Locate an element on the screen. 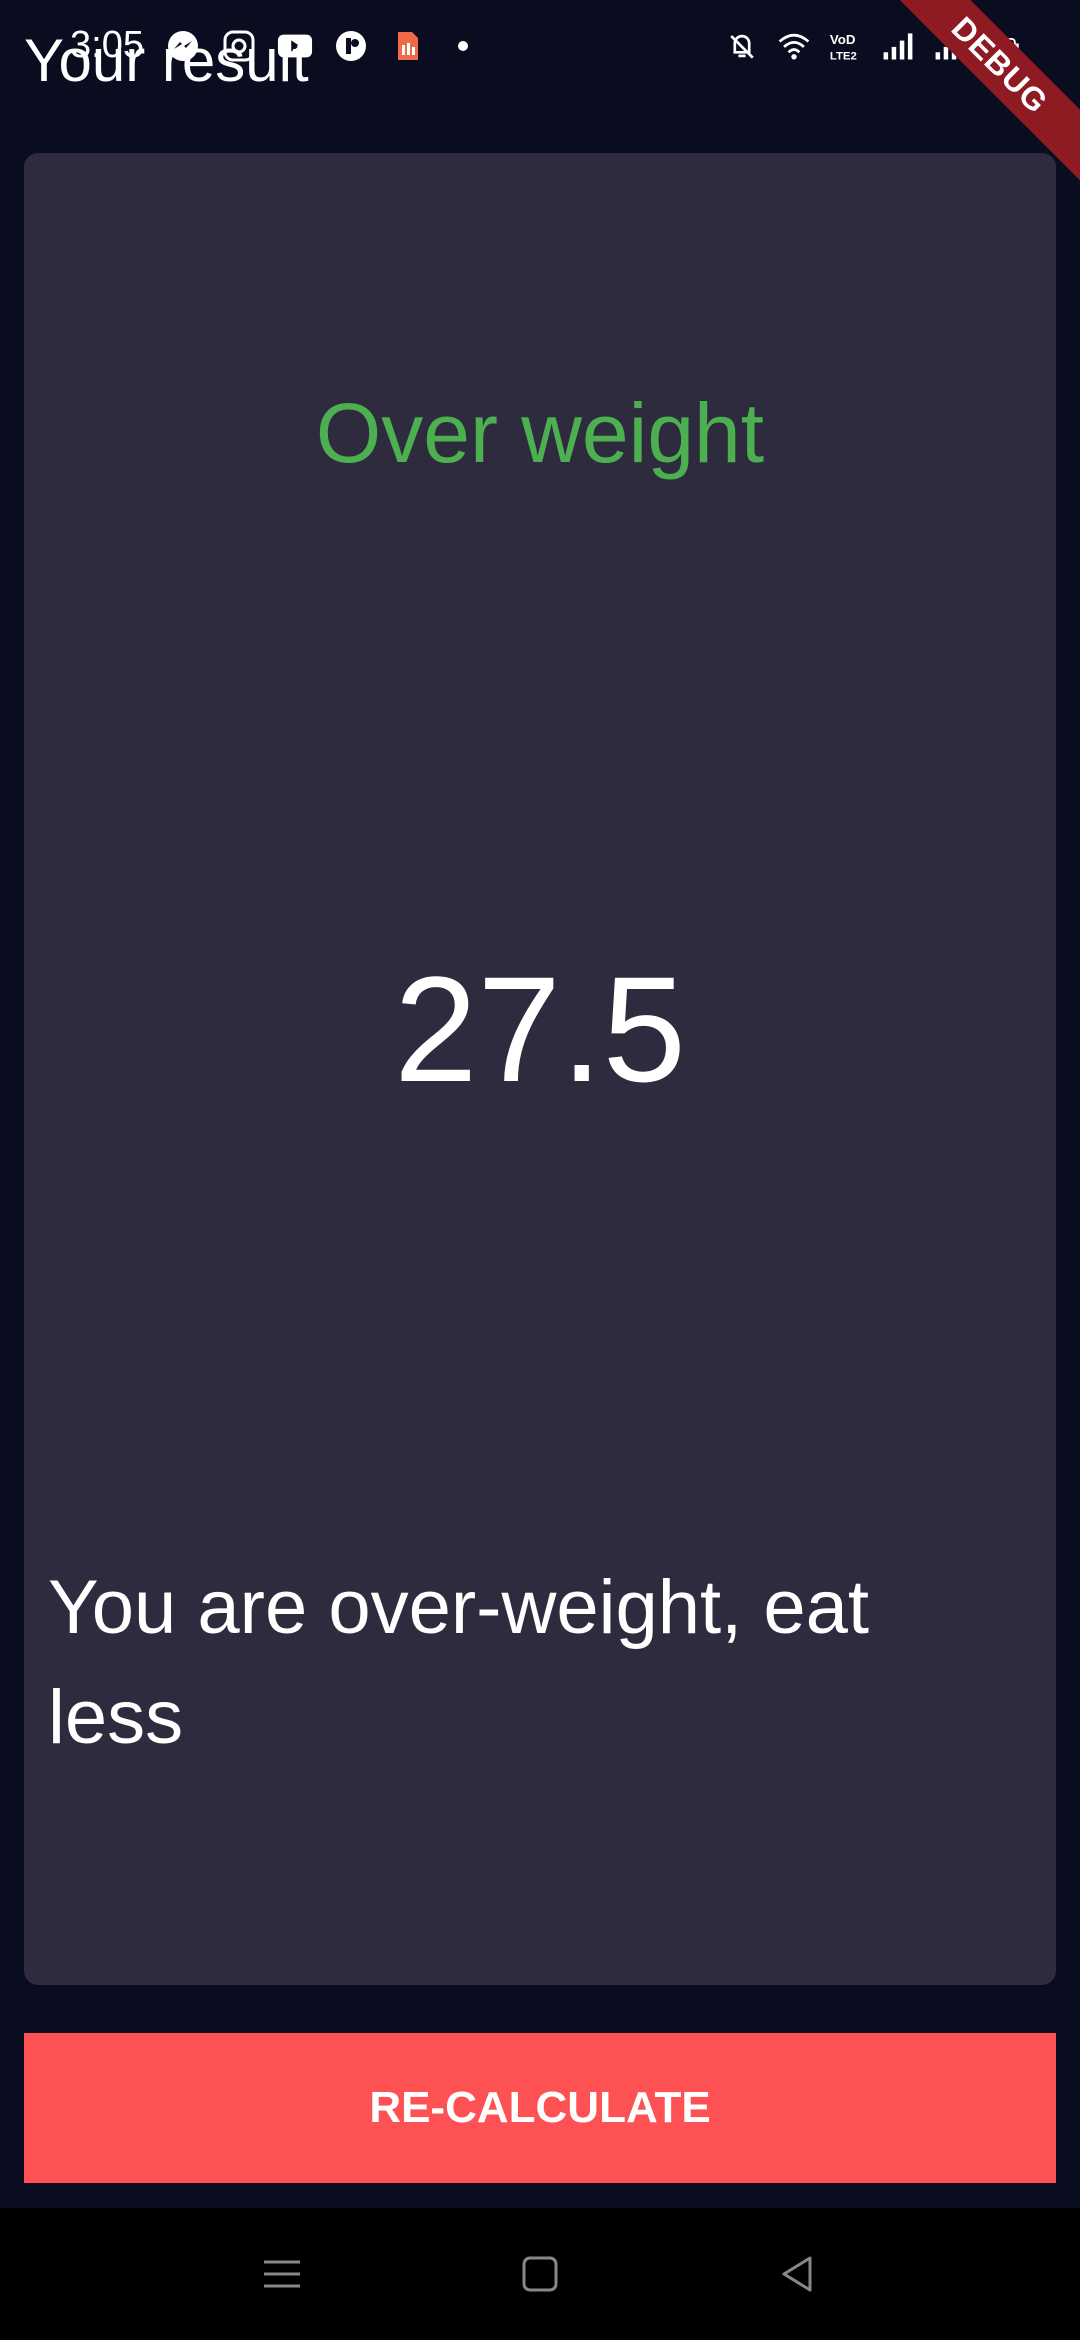 This screenshot has width=1080, height=2340. home-icon is located at coordinates (540, 2274).